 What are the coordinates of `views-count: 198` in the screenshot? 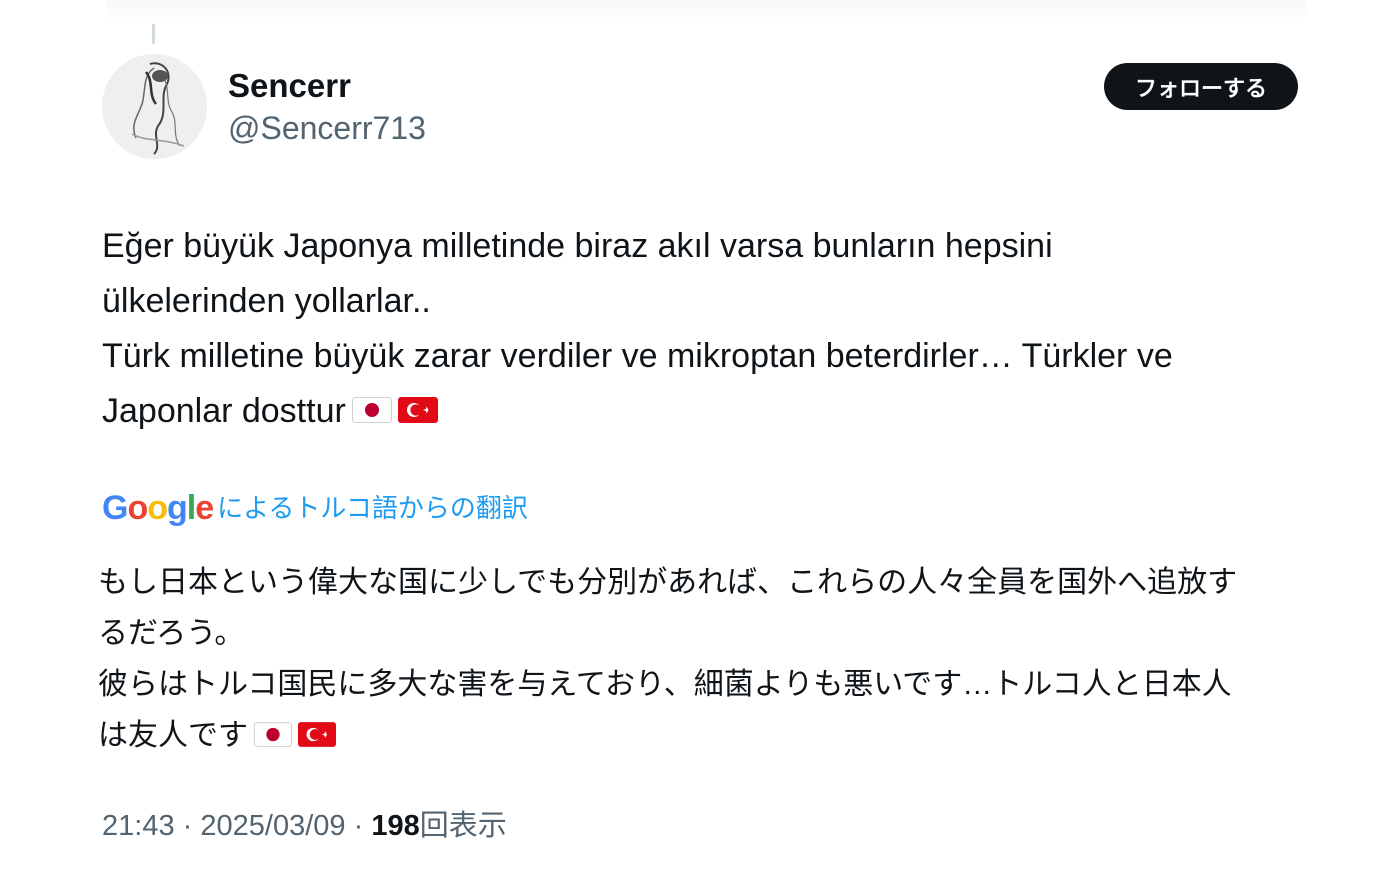 It's located at (395, 826).